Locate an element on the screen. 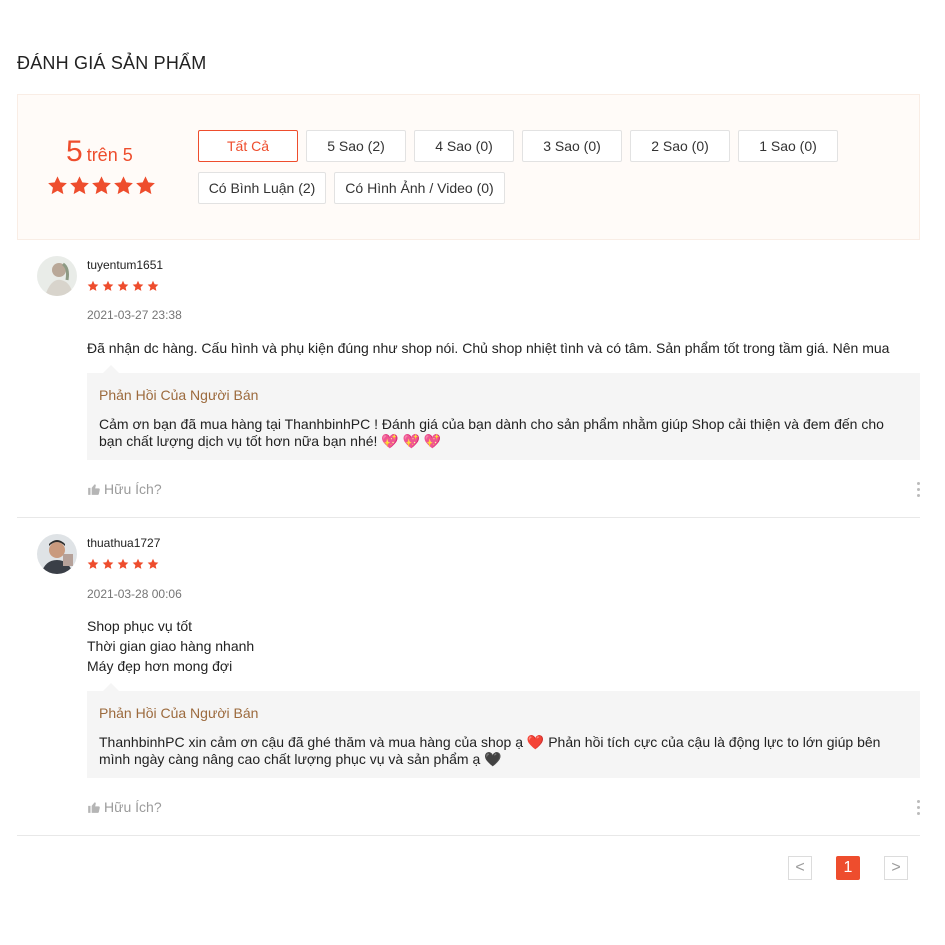 The width and height of the screenshot is (945, 945). review-line: Shop phục vụ tốt is located at coordinates (140, 626).